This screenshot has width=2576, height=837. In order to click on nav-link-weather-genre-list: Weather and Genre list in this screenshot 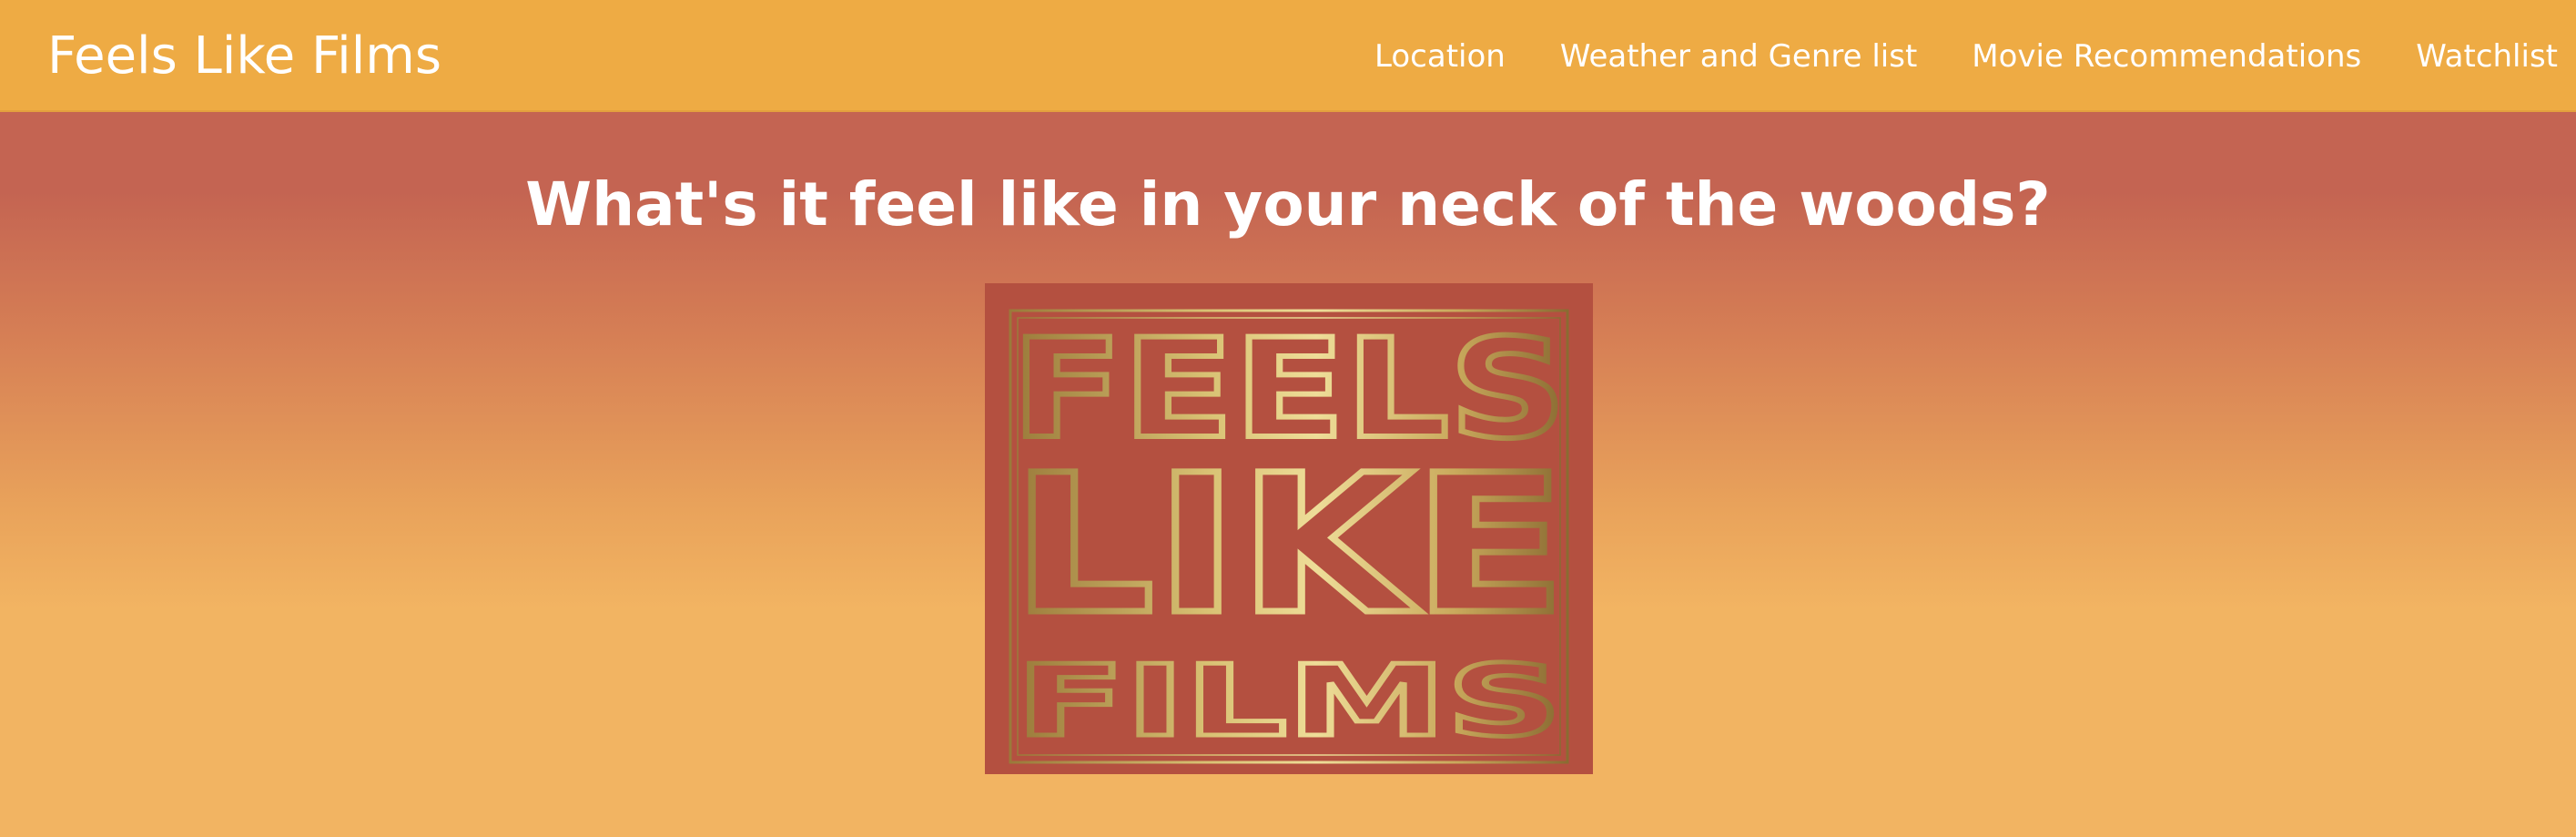, I will do `click(1738, 56)`.